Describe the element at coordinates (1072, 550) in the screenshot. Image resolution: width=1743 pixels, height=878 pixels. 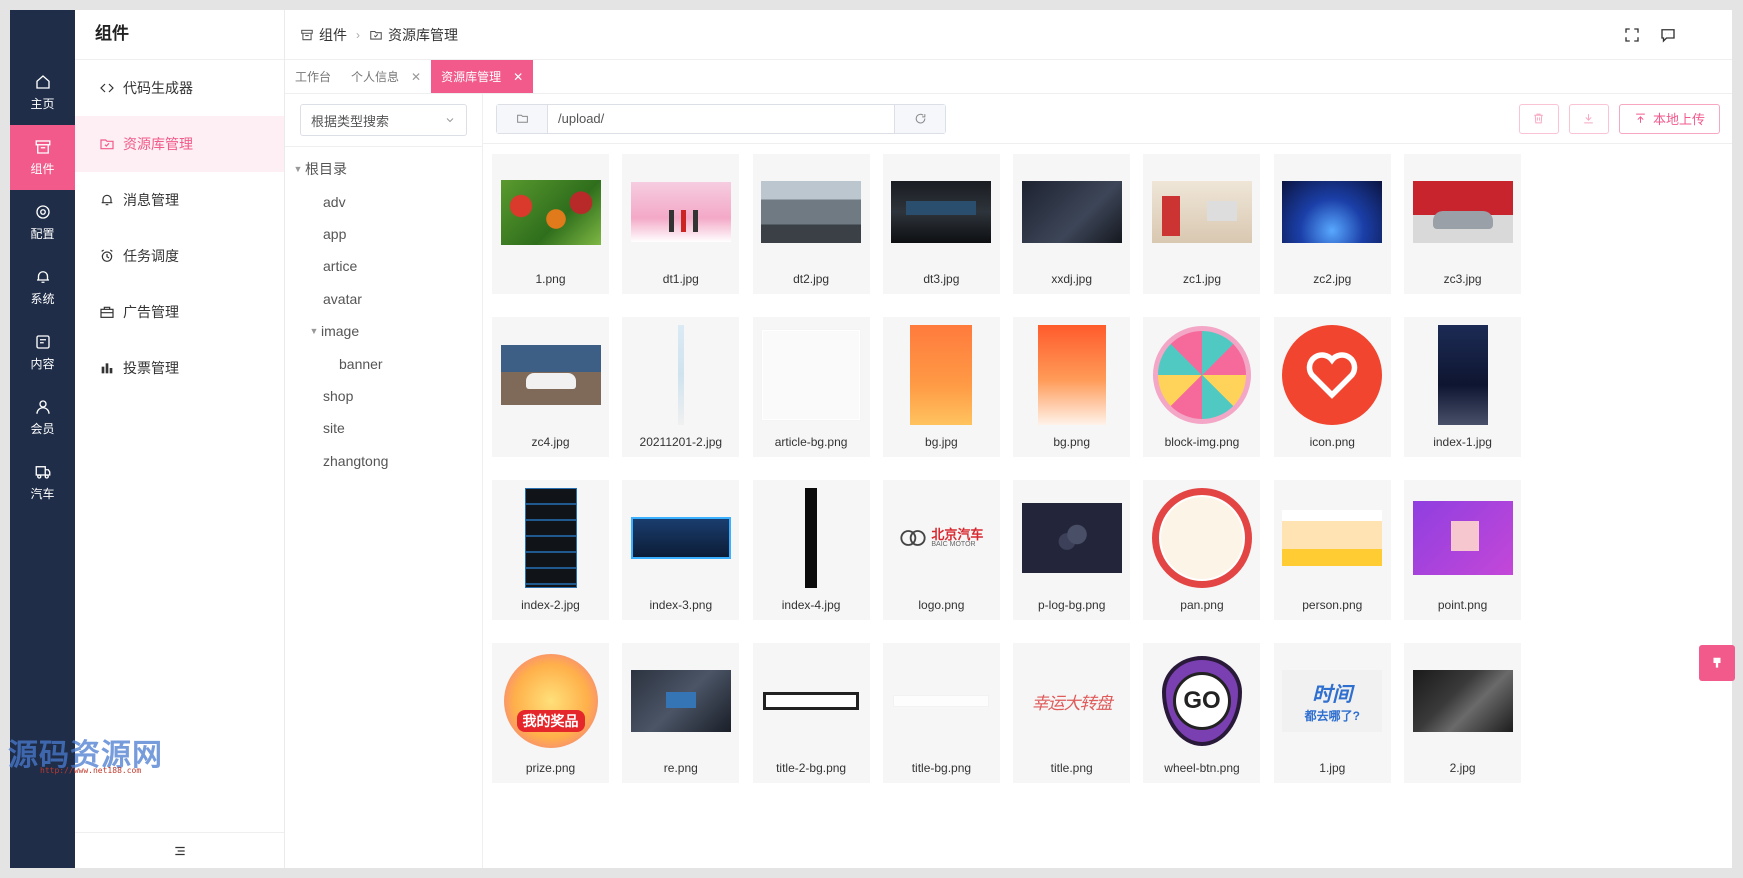
I see `file-card: p-log-bg.png` at that location.